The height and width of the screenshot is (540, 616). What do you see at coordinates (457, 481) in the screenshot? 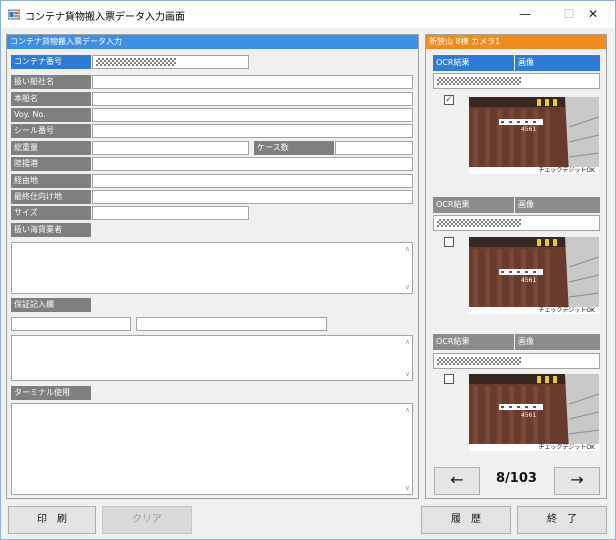
I see `prev-button: ←` at bounding box center [457, 481].